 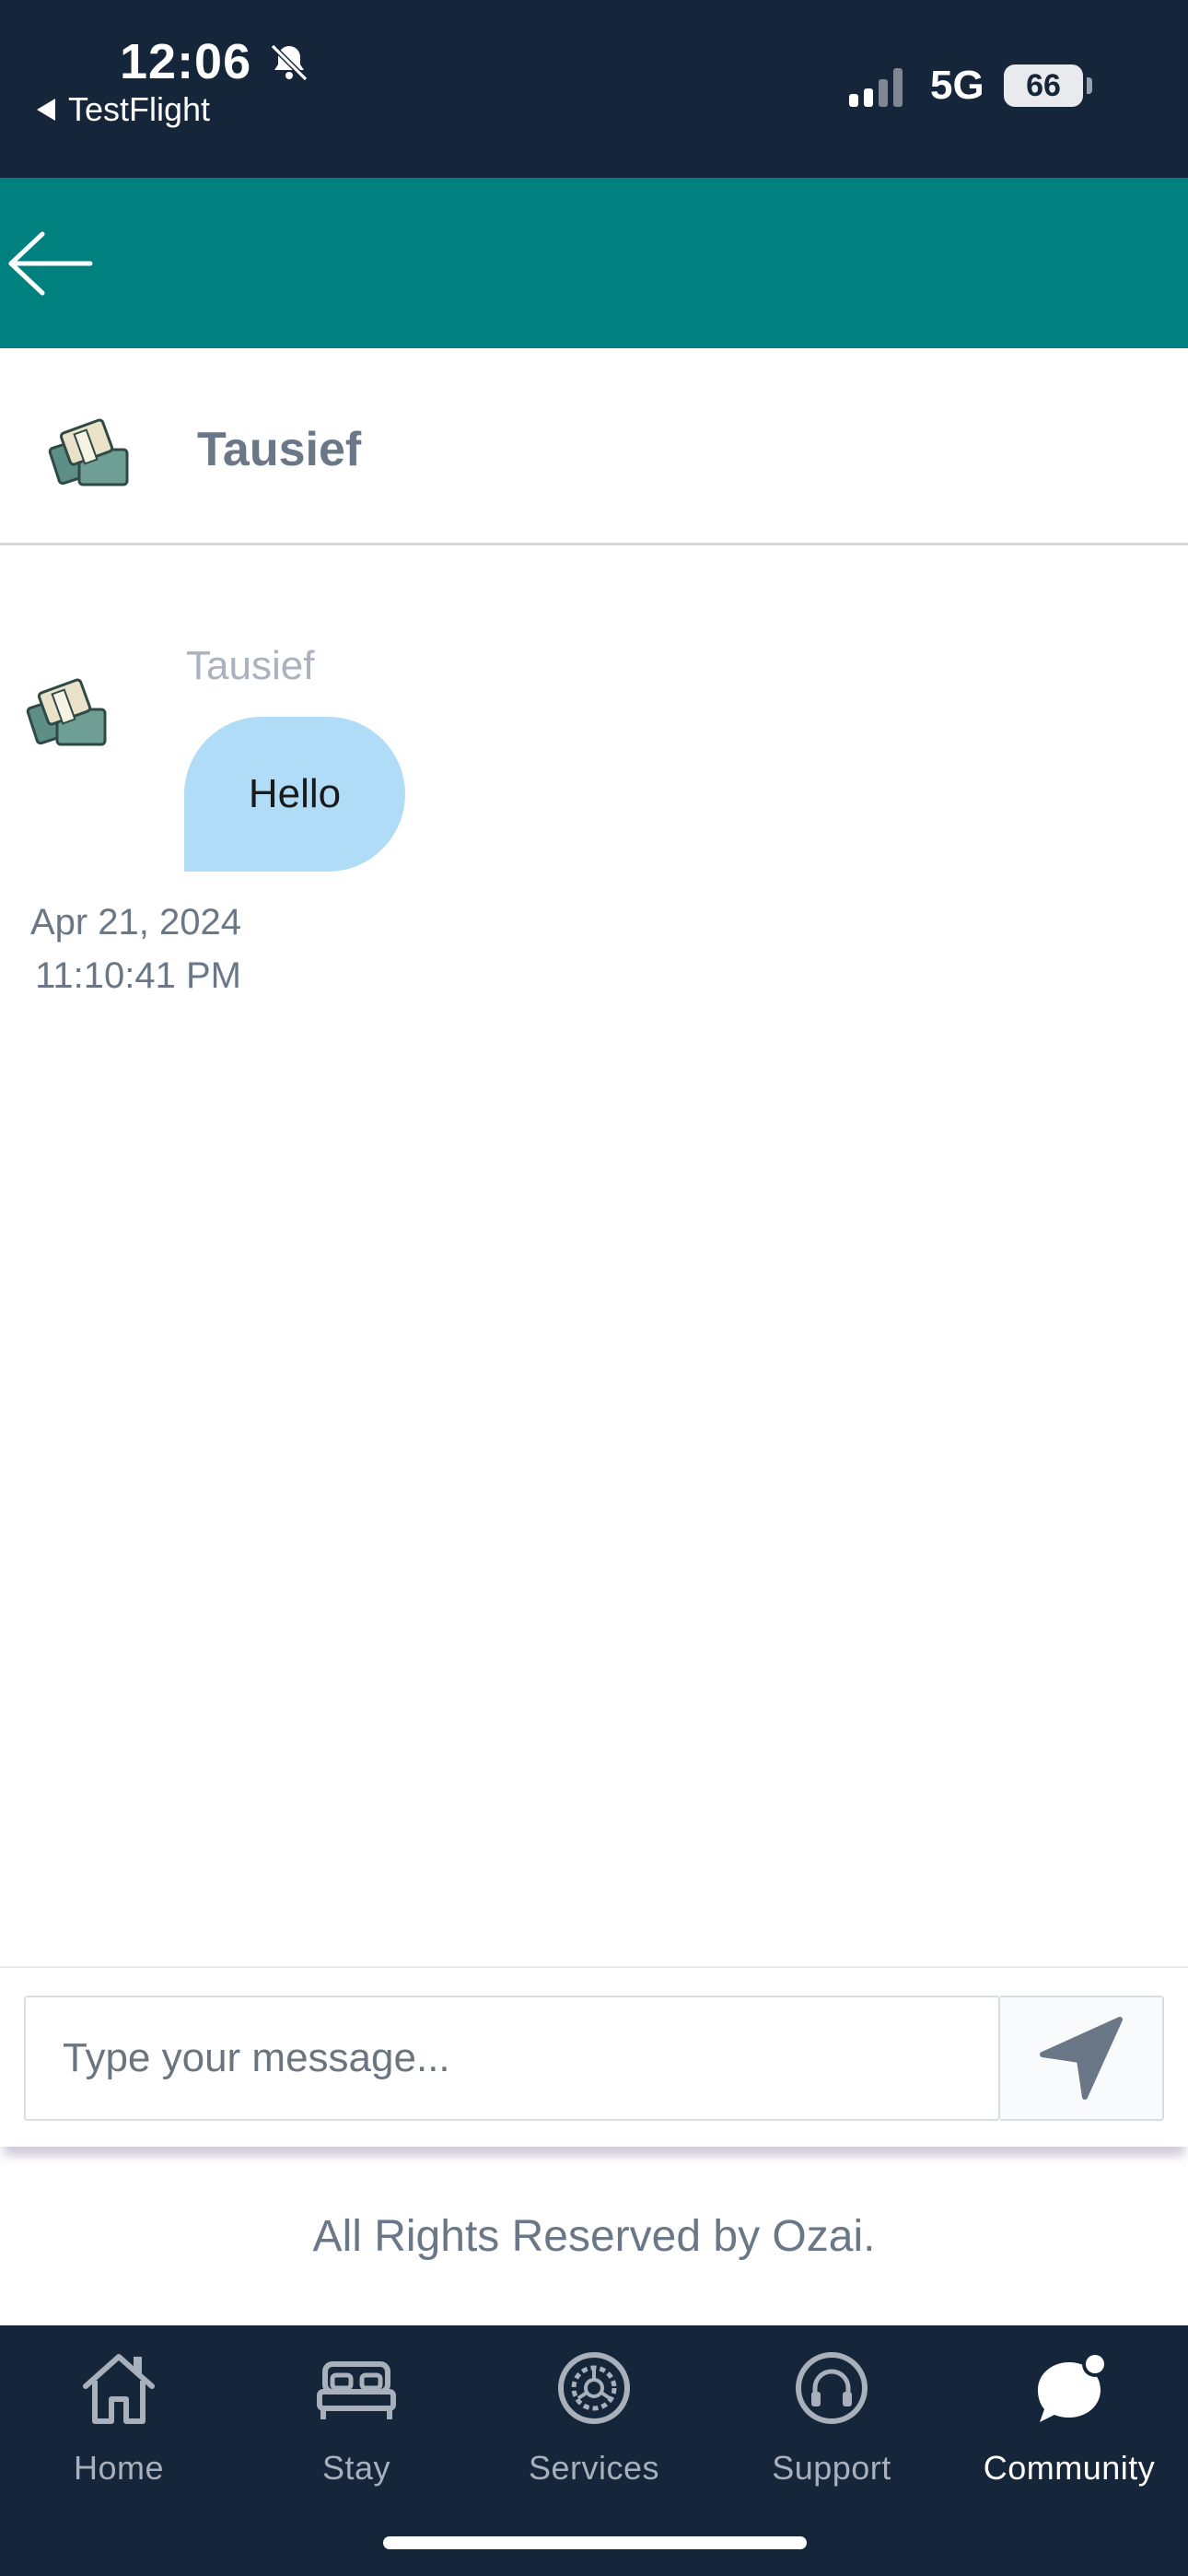 What do you see at coordinates (957, 85) in the screenshot?
I see `network-label: 5G` at bounding box center [957, 85].